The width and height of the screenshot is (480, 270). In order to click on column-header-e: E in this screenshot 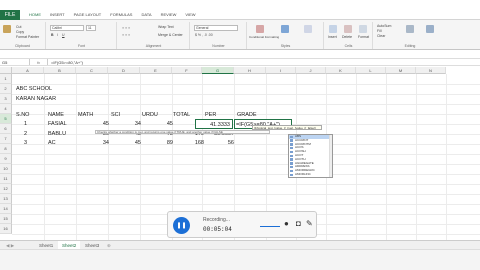, I will do `click(156, 70)`.